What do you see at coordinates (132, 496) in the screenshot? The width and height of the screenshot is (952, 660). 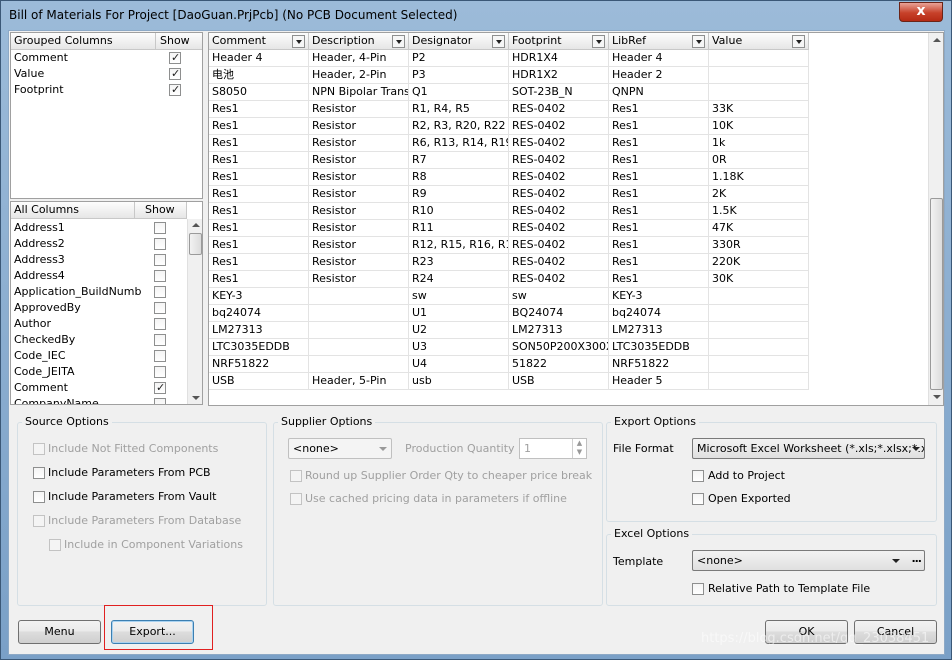 I see `source-option-label: Include Parameters From Vault` at bounding box center [132, 496].